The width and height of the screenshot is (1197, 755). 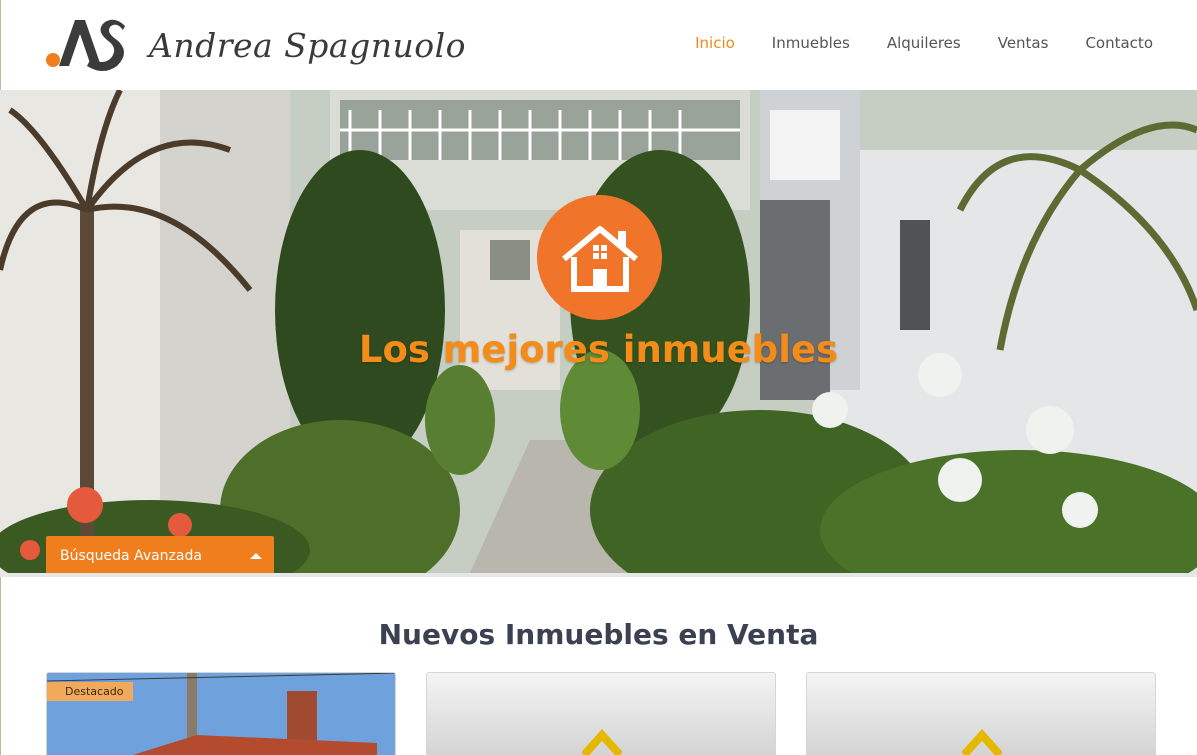 What do you see at coordinates (308, 45) in the screenshot?
I see `logo-text: Andrea Spagnuolo` at bounding box center [308, 45].